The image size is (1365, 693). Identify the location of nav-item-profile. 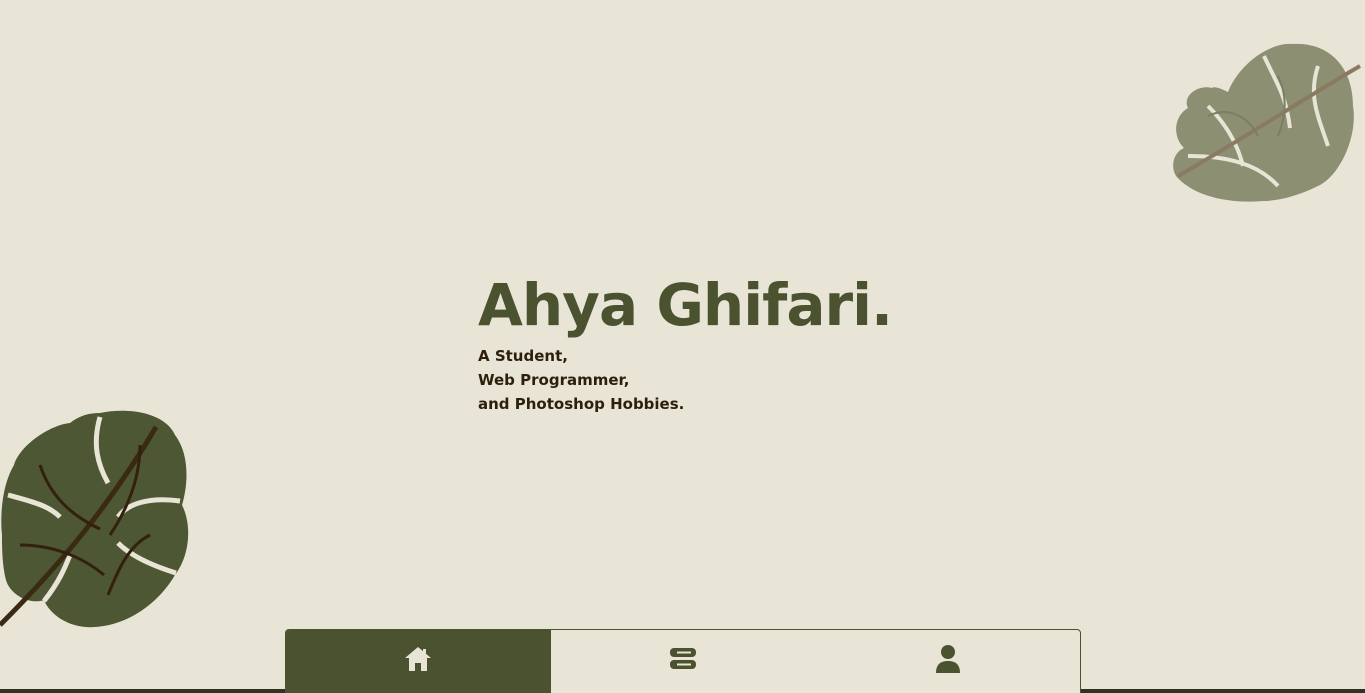
(947, 661).